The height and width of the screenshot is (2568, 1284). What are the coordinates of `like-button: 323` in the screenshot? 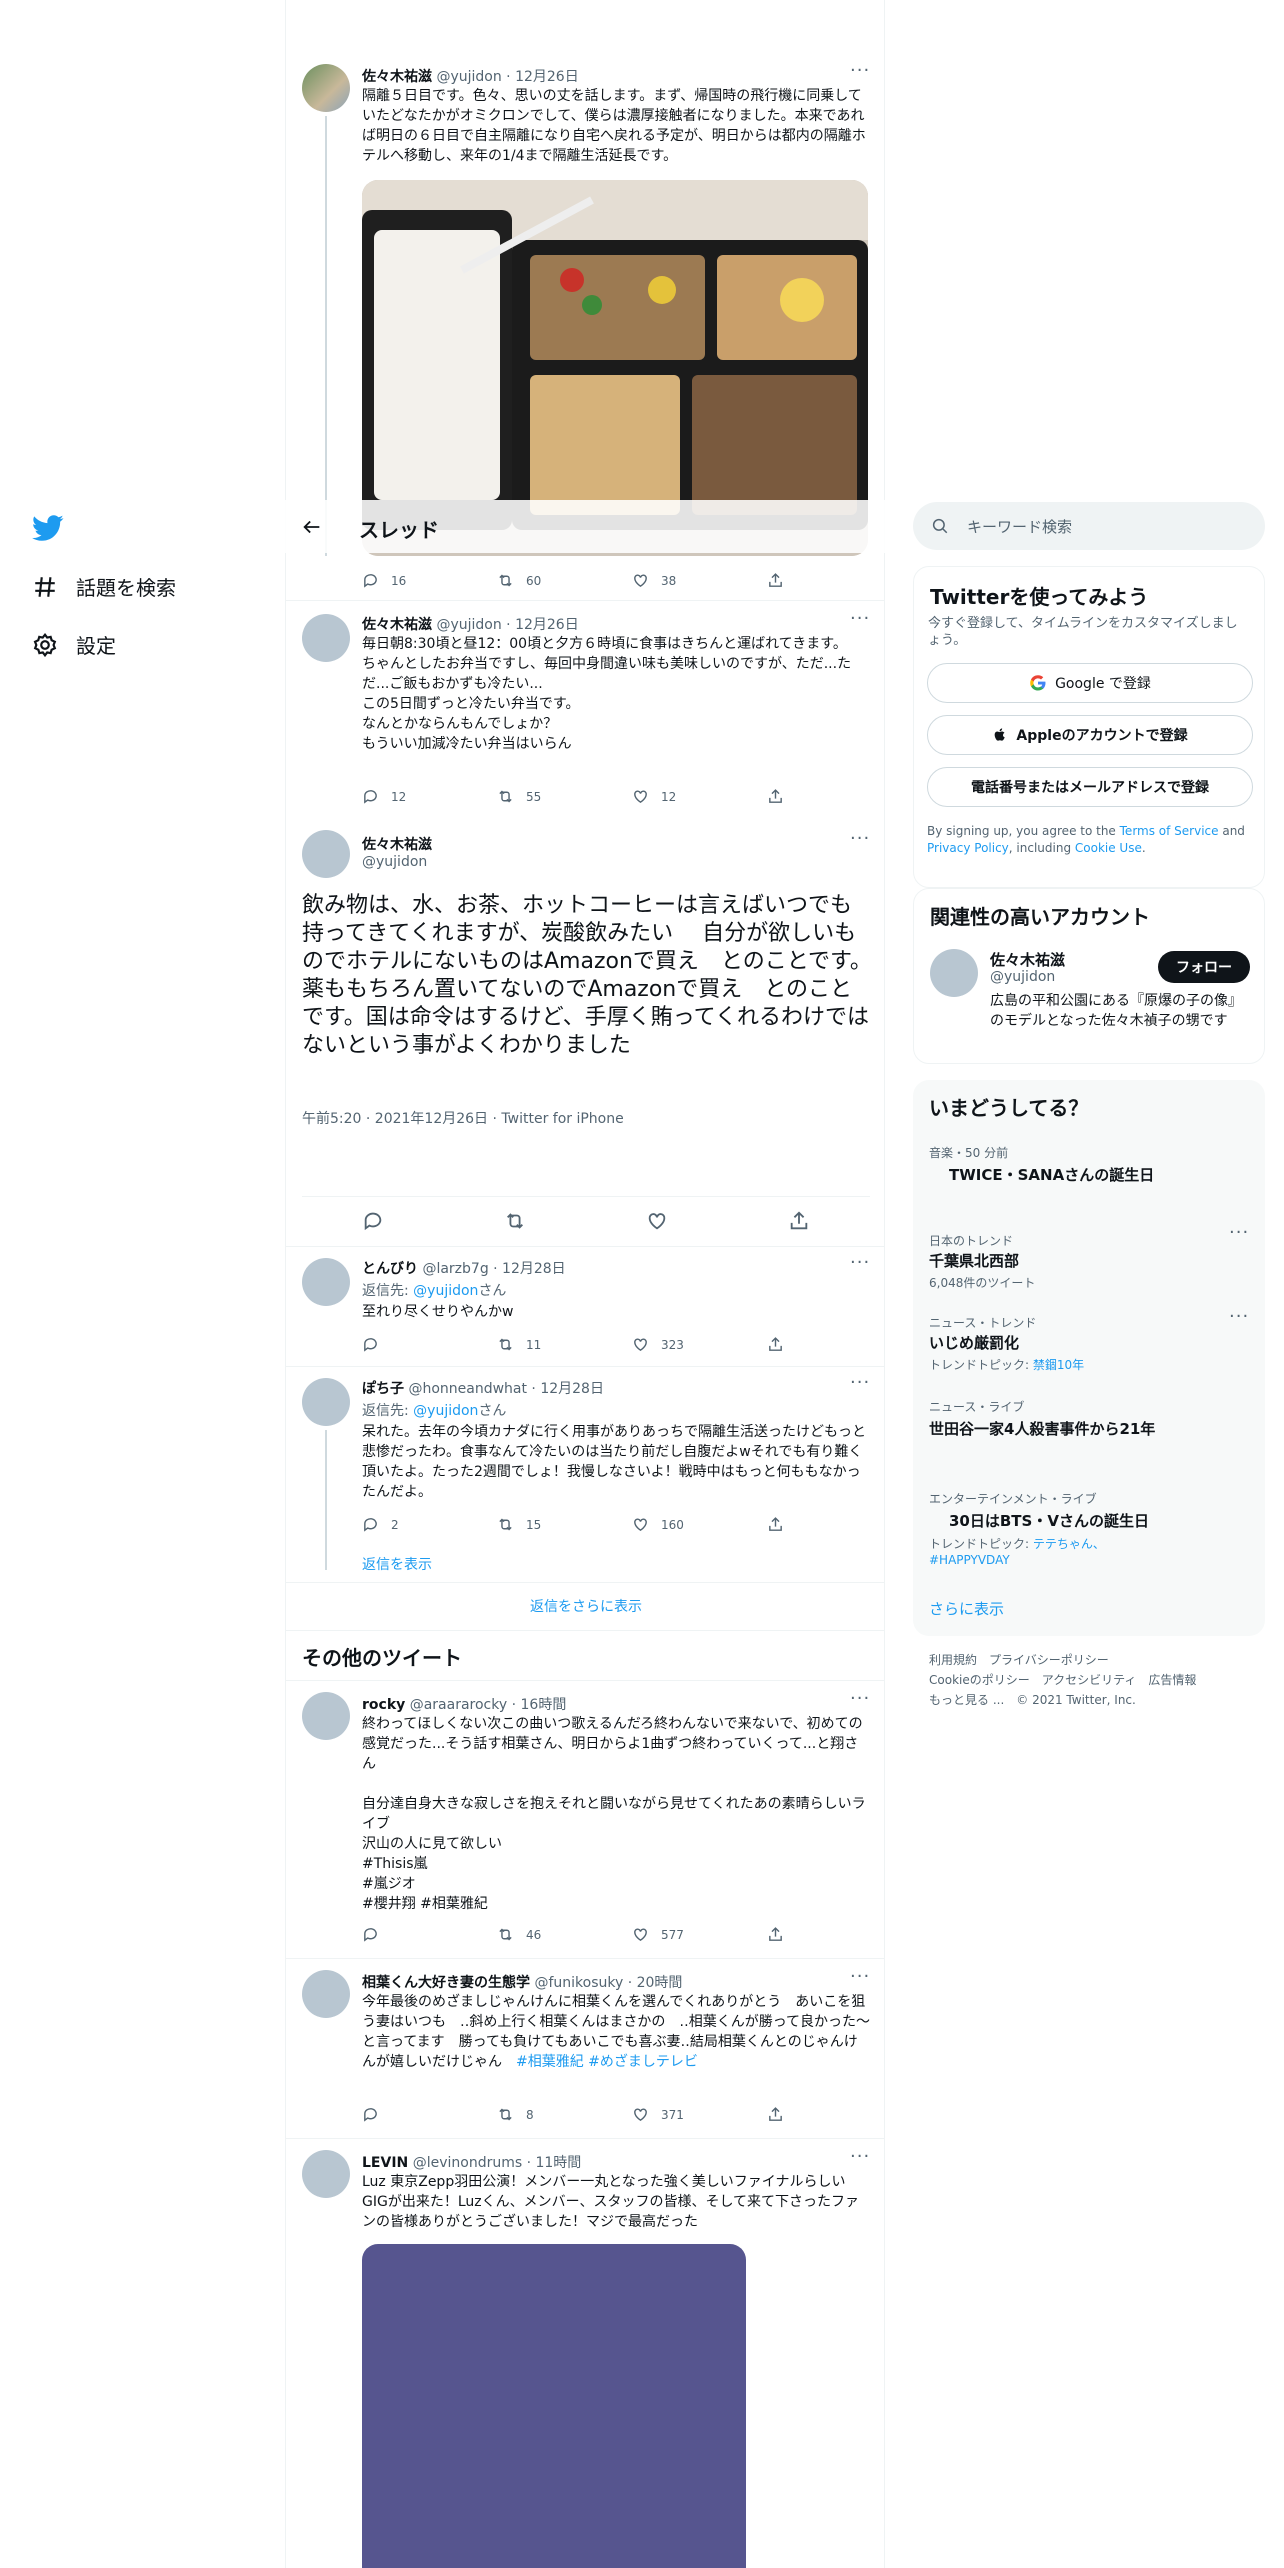 It's located at (699, 1344).